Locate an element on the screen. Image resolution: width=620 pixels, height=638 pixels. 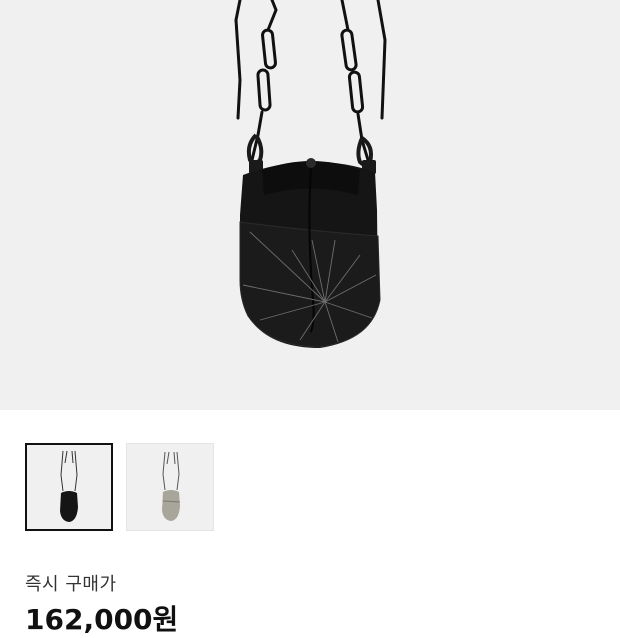
price-label: 즉시 구매가 is located at coordinates (71, 584).